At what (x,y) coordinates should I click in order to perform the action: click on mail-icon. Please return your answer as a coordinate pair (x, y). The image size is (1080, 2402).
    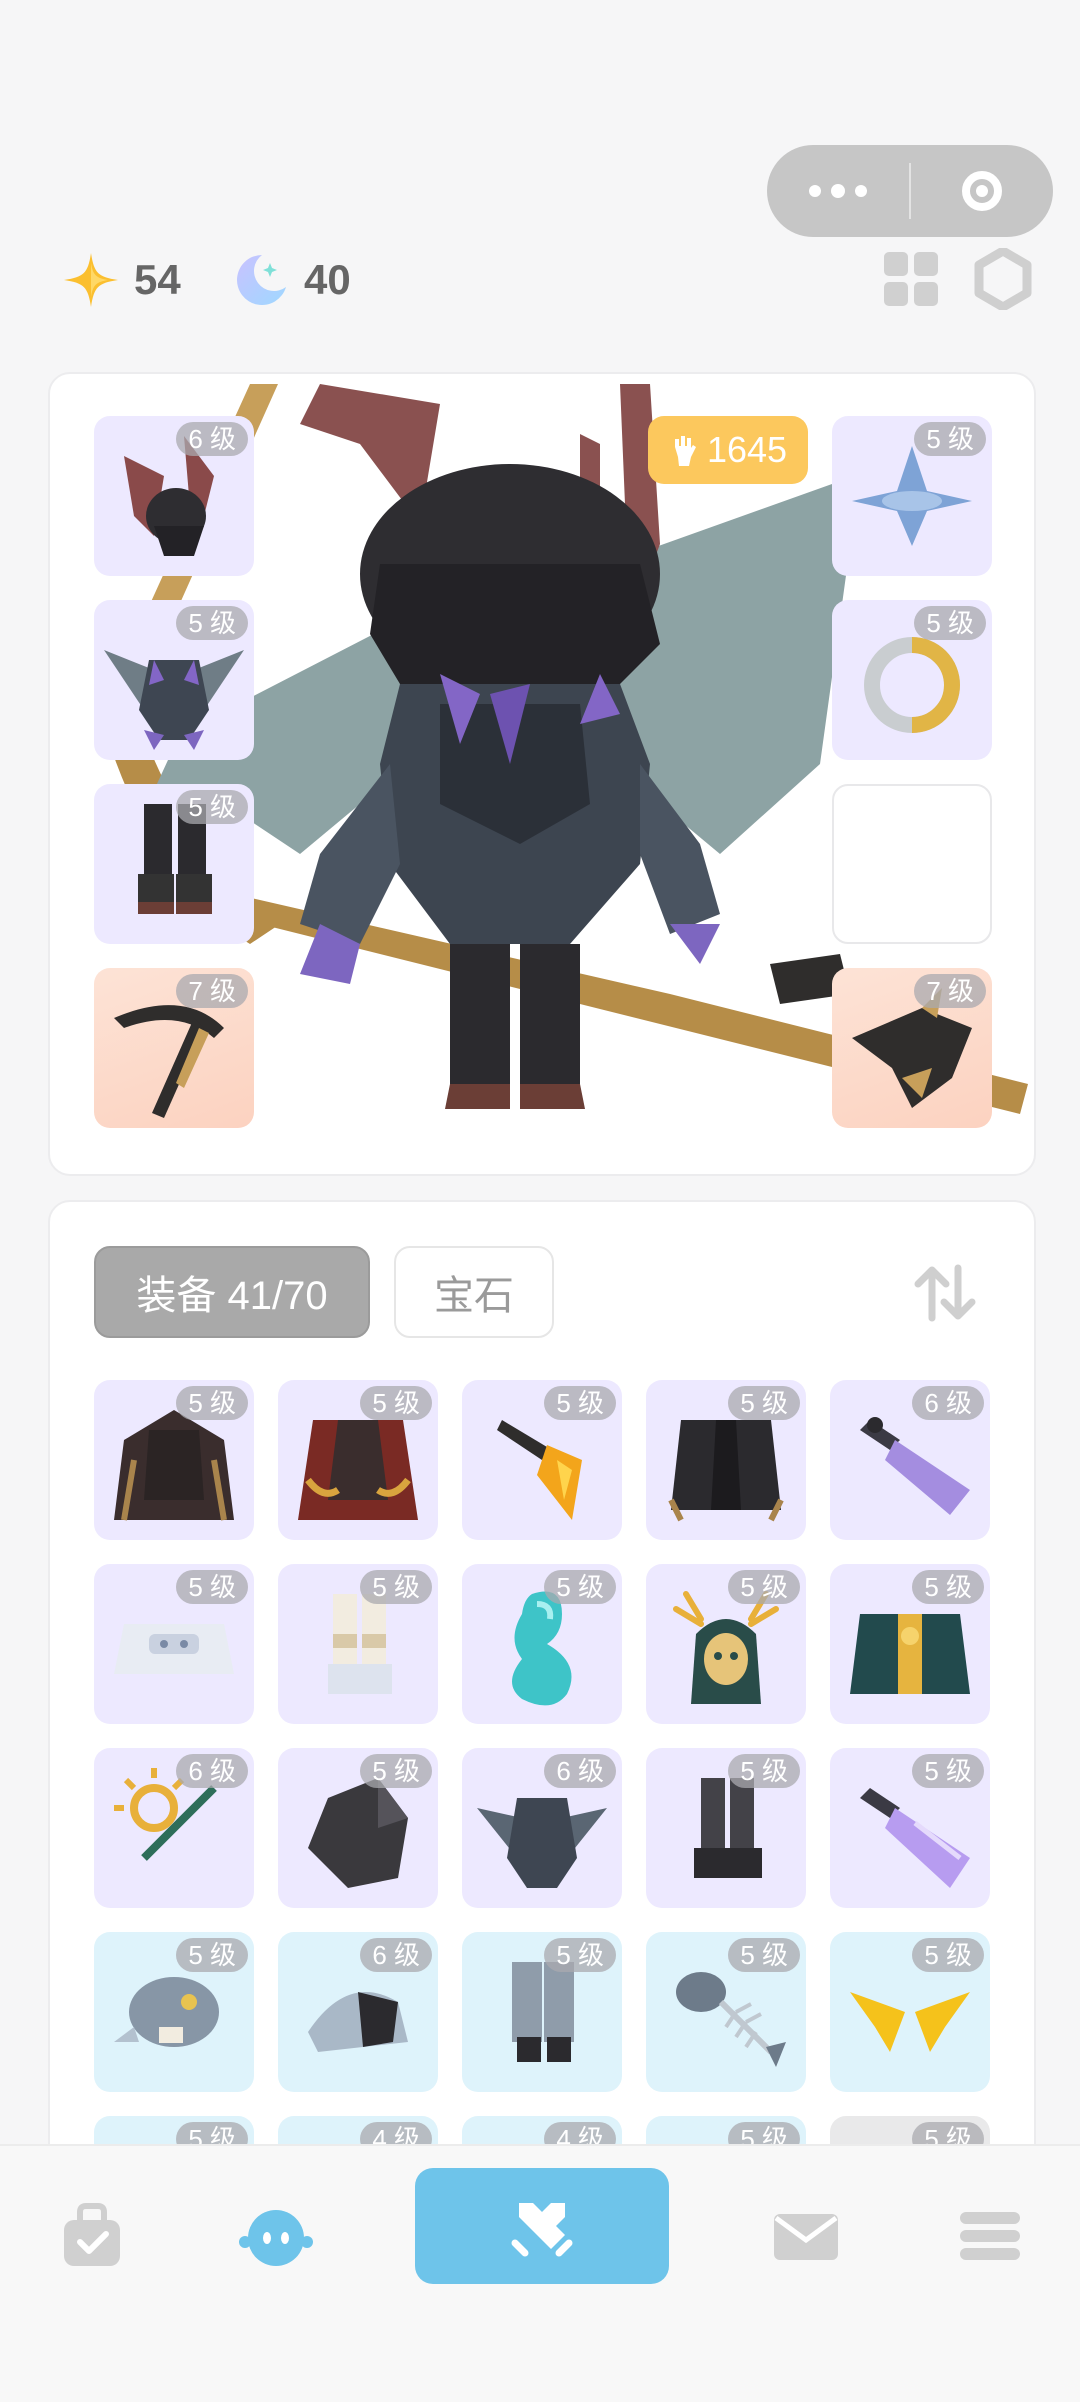
    Looking at the image, I should click on (806, 2236).